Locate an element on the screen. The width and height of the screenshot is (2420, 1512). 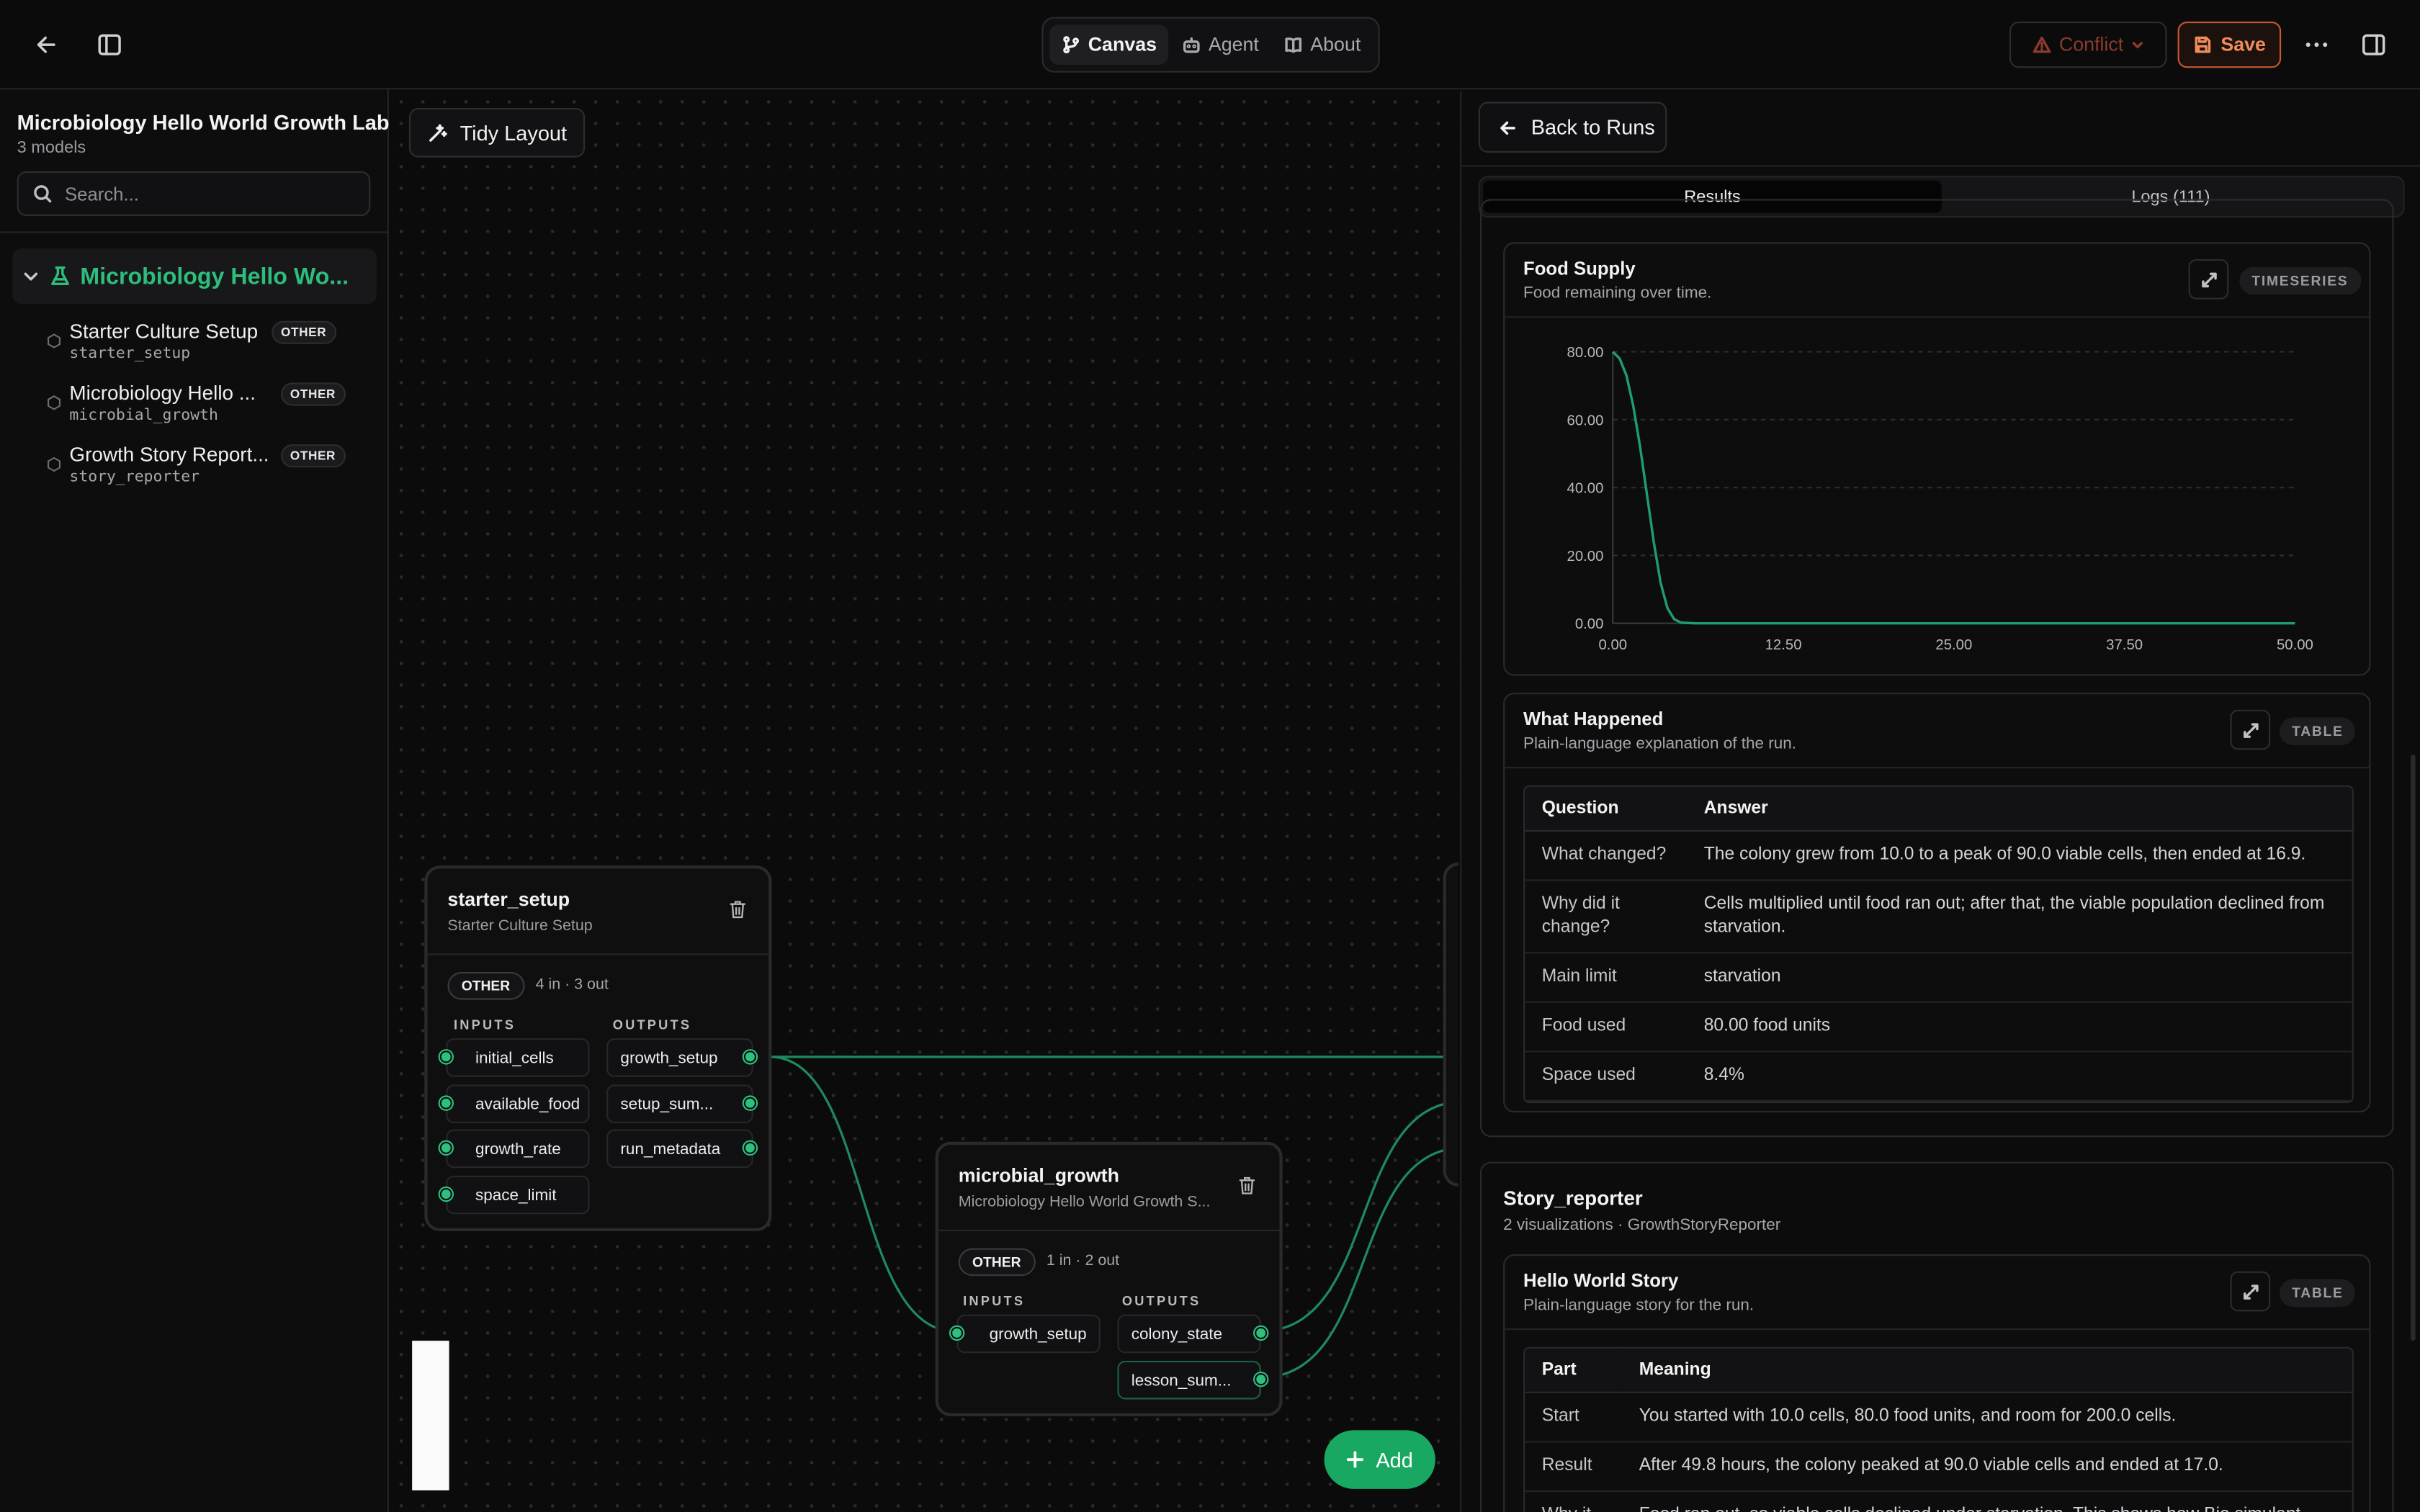
y-tick-label: 80.00 is located at coordinates (1585, 353).